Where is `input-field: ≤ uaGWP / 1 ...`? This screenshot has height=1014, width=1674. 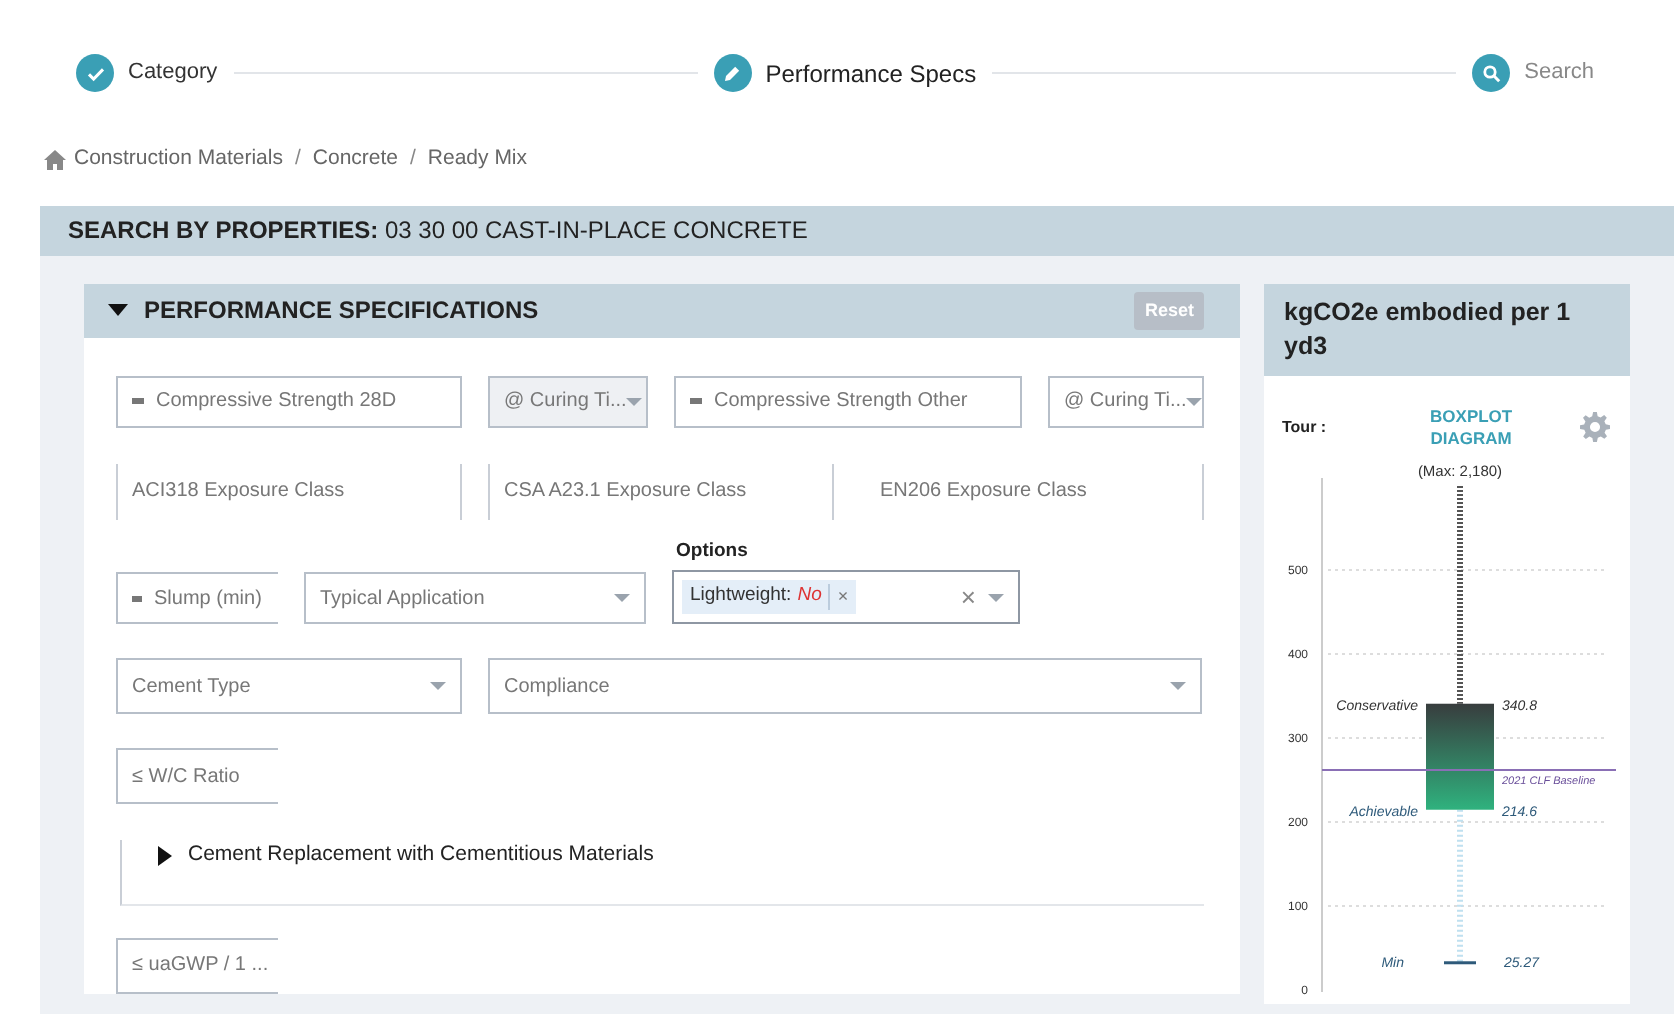 input-field: ≤ uaGWP / 1 ... is located at coordinates (197, 965).